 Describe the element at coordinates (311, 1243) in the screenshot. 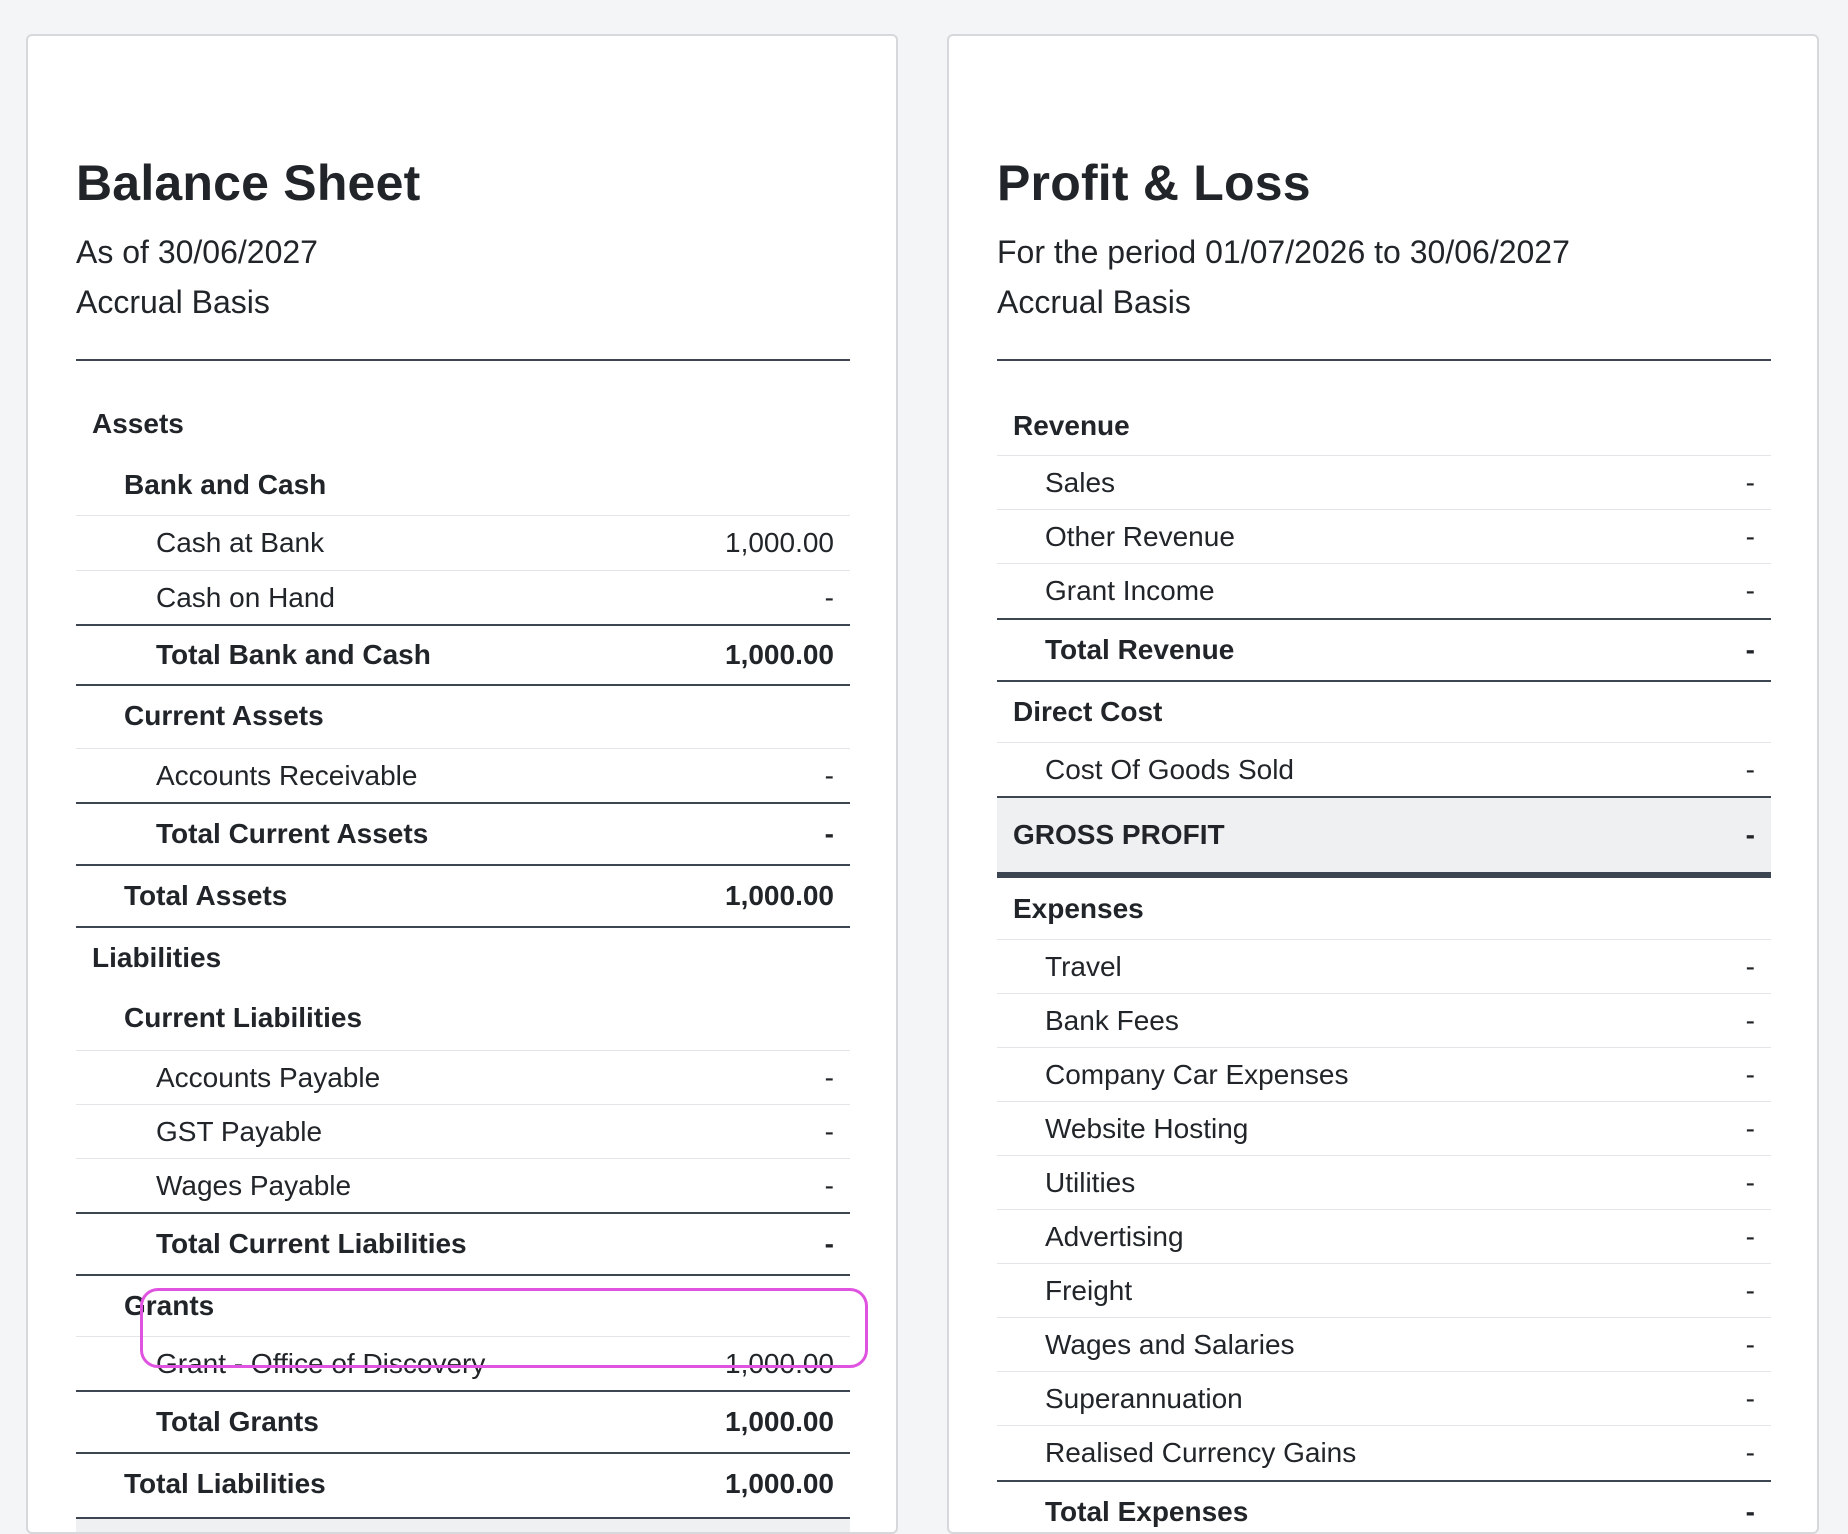

I see `row-label: Total Current Liabilities` at that location.